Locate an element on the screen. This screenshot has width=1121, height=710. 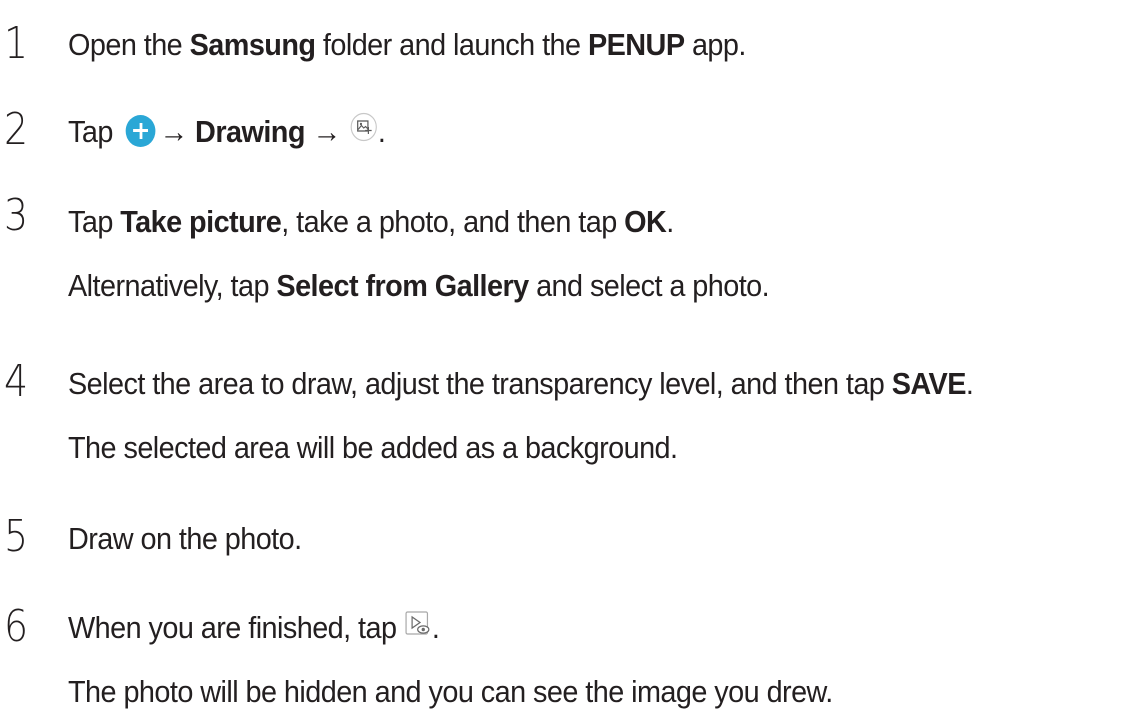
save-option: SAVE is located at coordinates (929, 383).